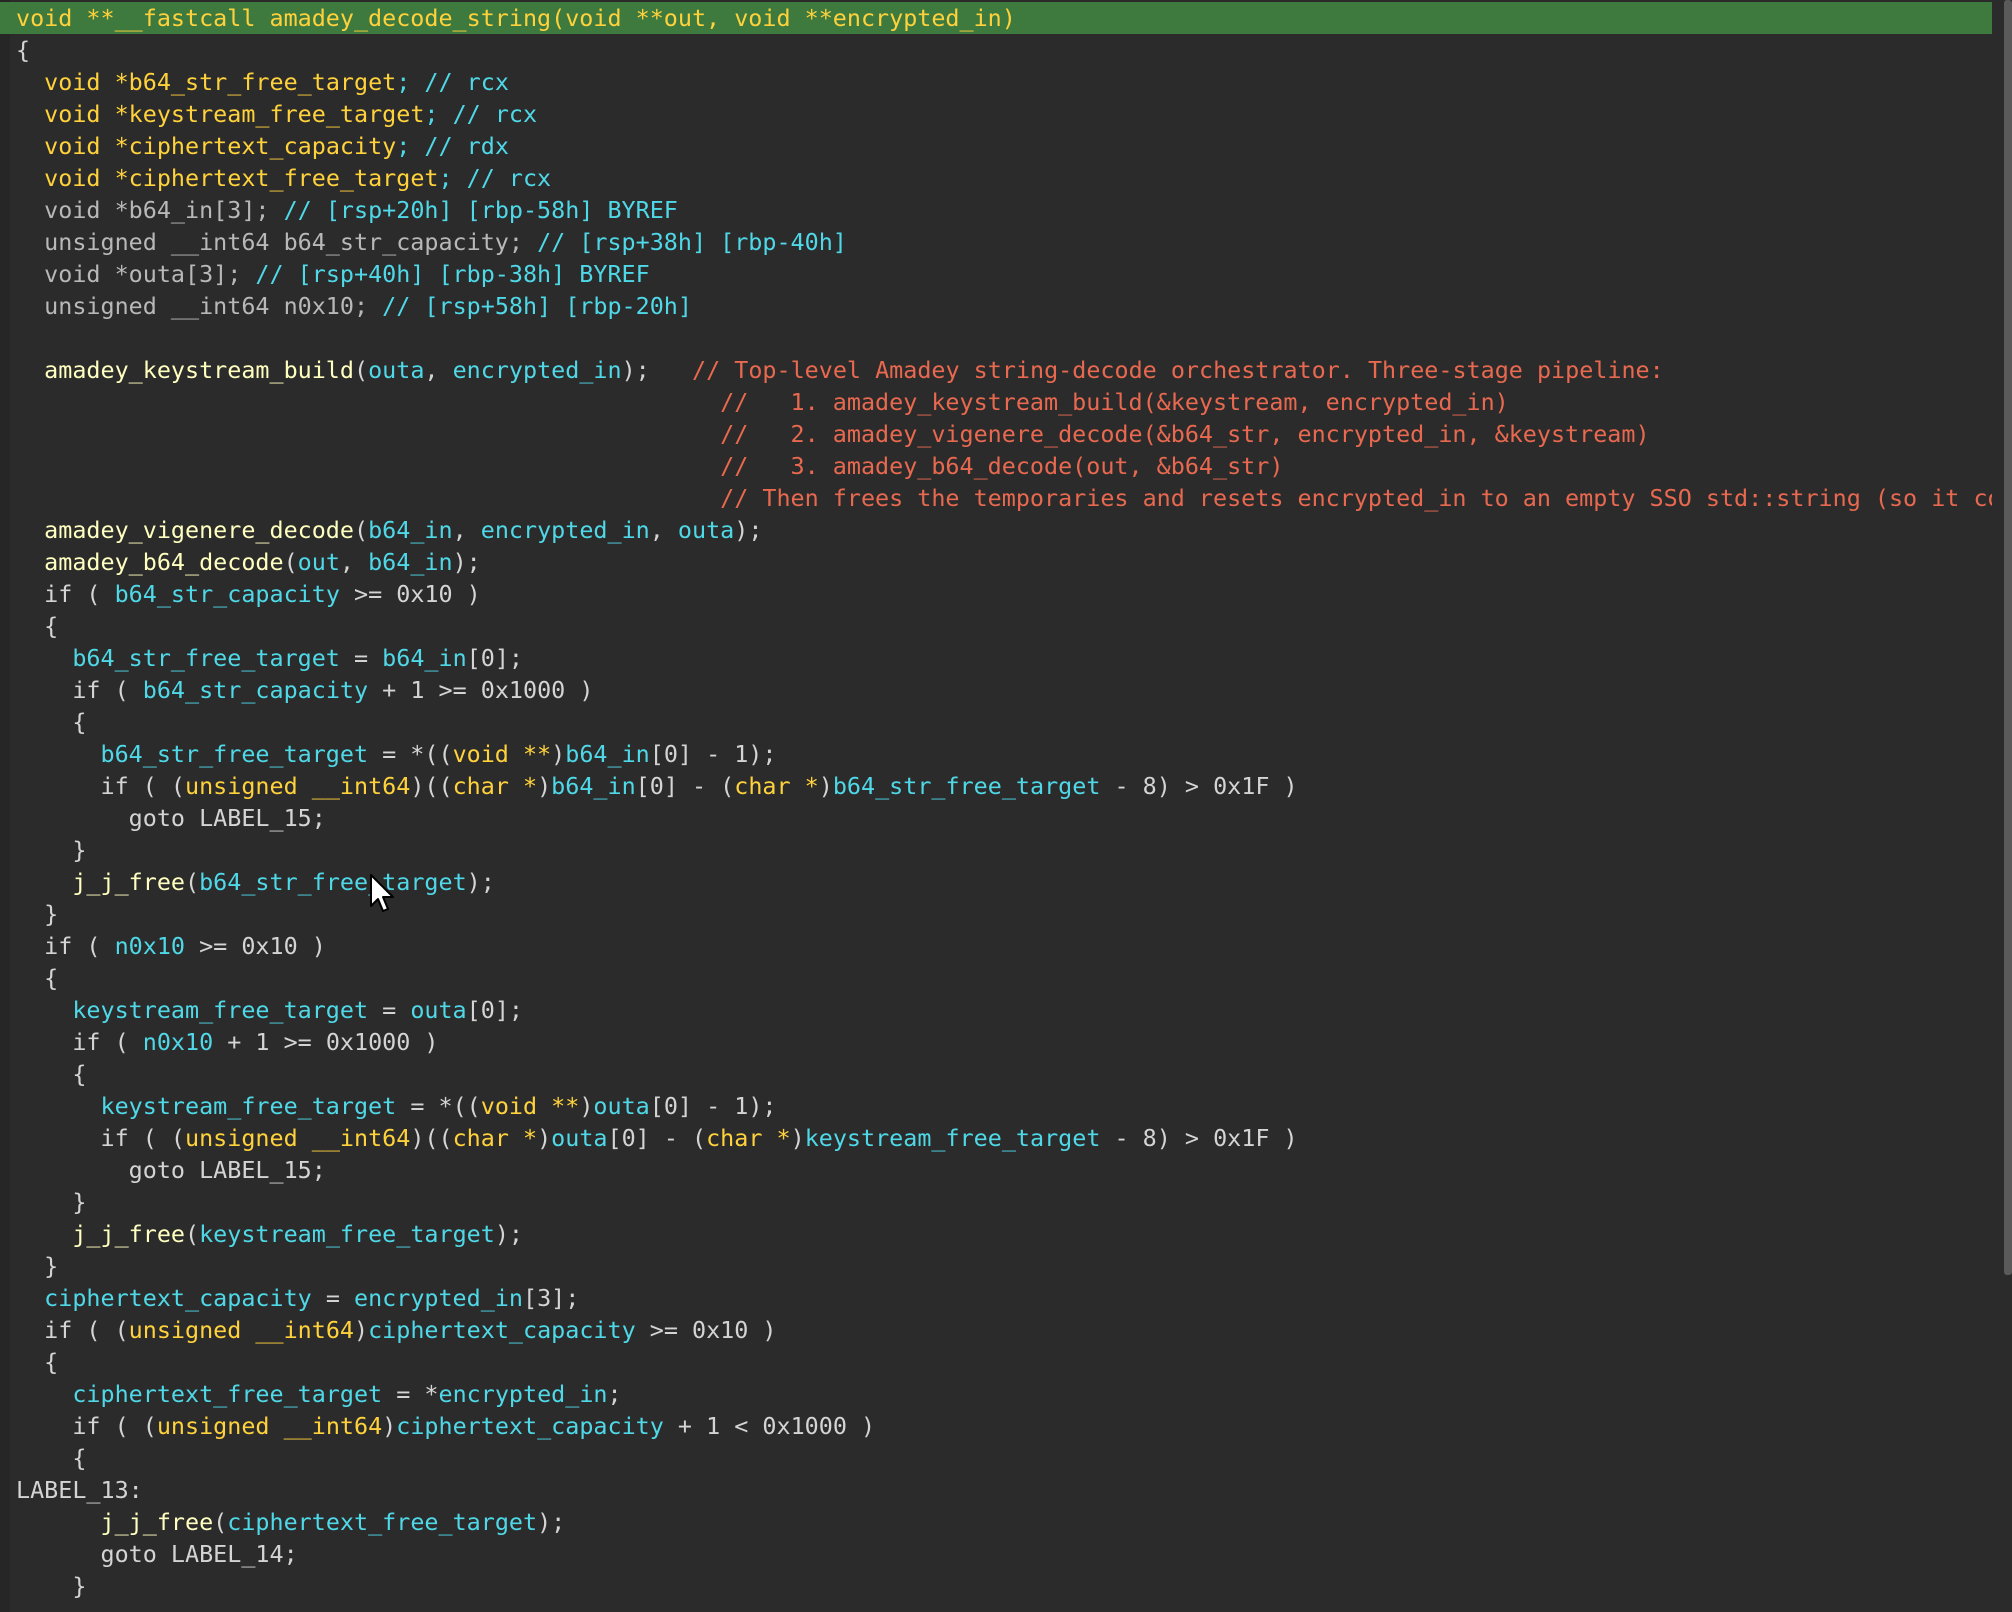 This screenshot has width=2012, height=1612. I want to click on code-token: =, so click(389, 1010).